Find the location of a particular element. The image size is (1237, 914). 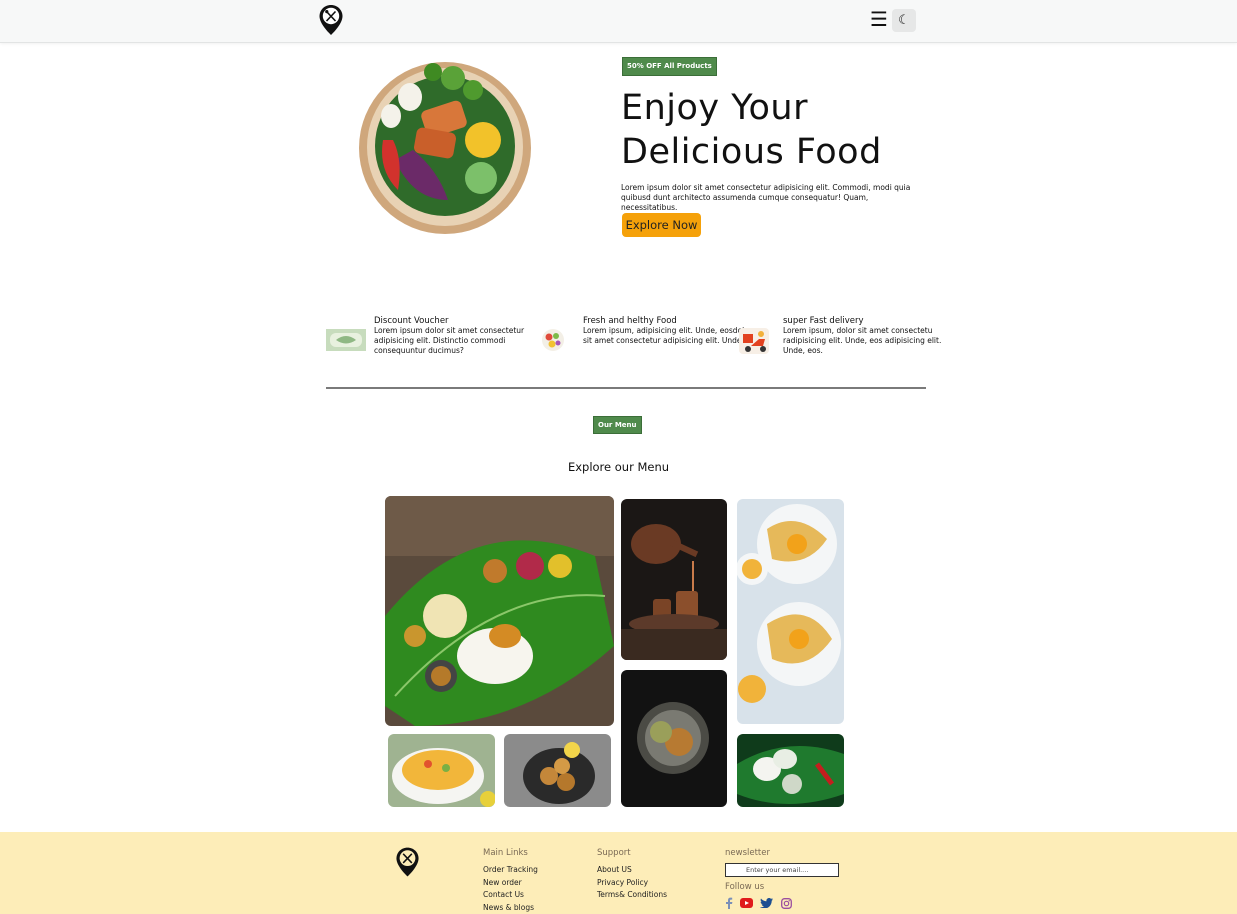

footer-link-contact-us: Contact Us is located at coordinates (510, 895).